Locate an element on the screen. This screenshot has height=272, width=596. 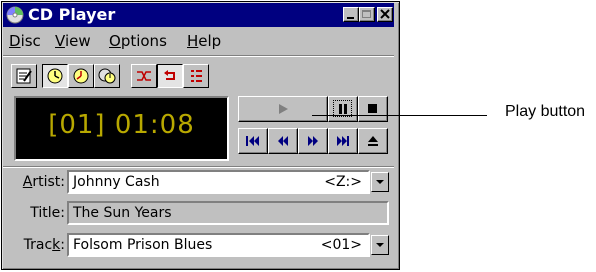
minimize-button is located at coordinates (351, 14).